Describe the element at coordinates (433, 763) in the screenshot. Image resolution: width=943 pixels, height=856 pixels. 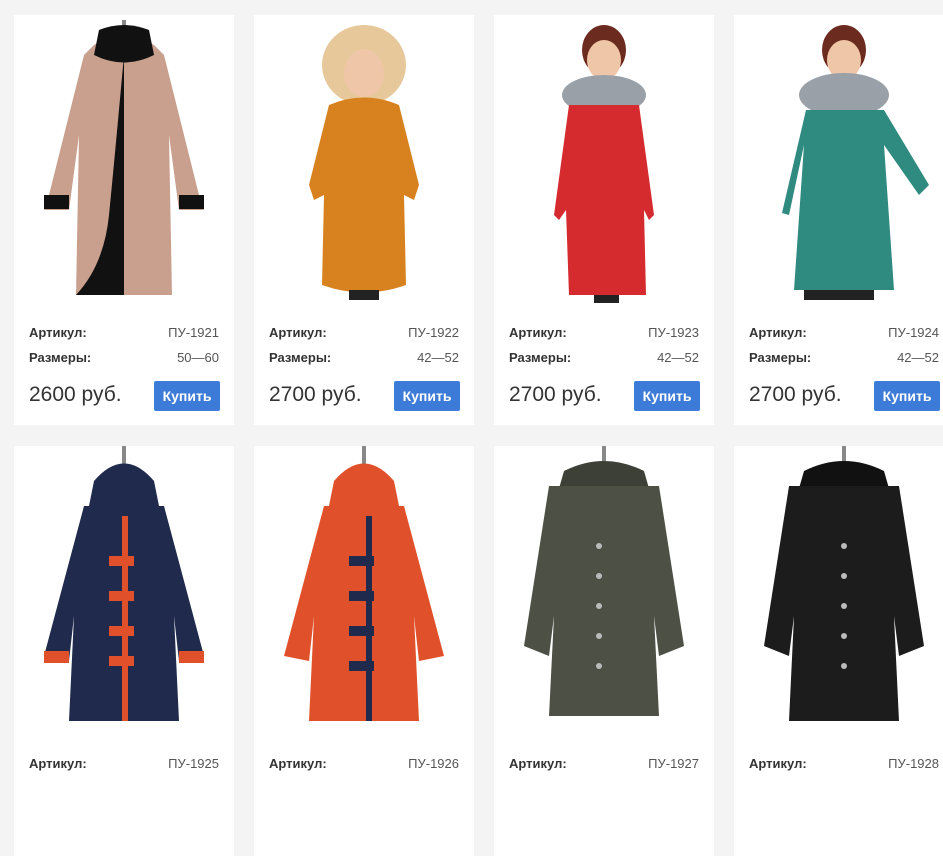
I see `article-value: ПУ-1926` at that location.